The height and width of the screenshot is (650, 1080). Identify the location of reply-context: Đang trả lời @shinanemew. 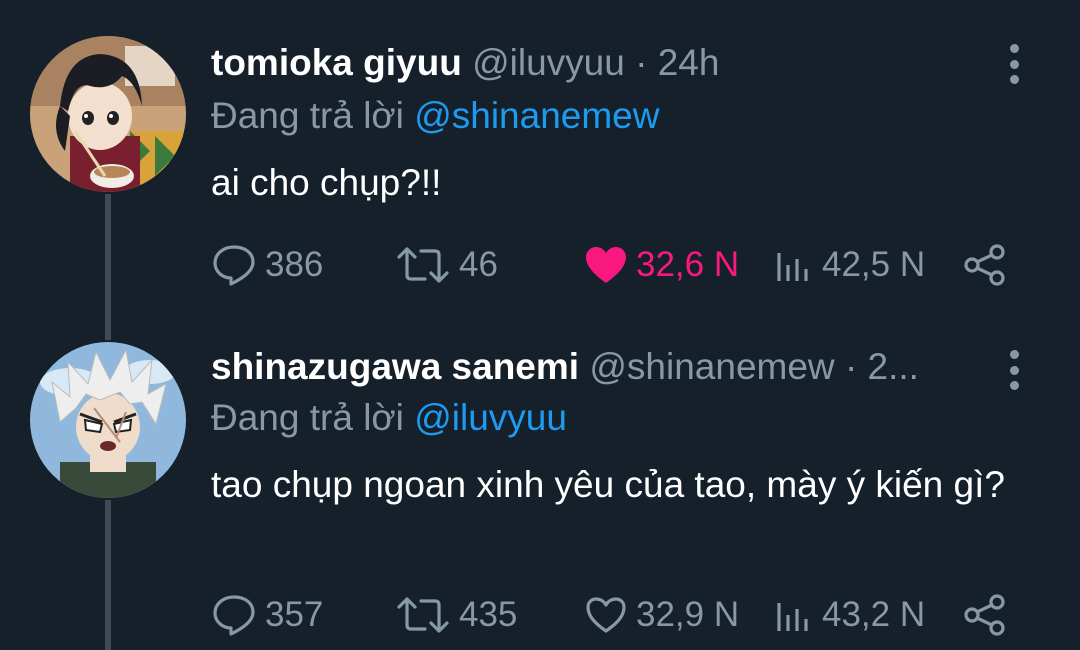
(435, 116).